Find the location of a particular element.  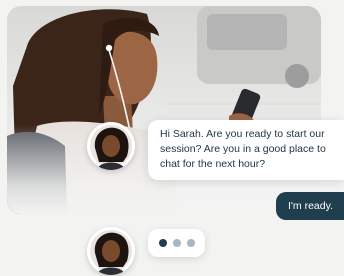

user-message-text: I'm ready. is located at coordinates (310, 206).